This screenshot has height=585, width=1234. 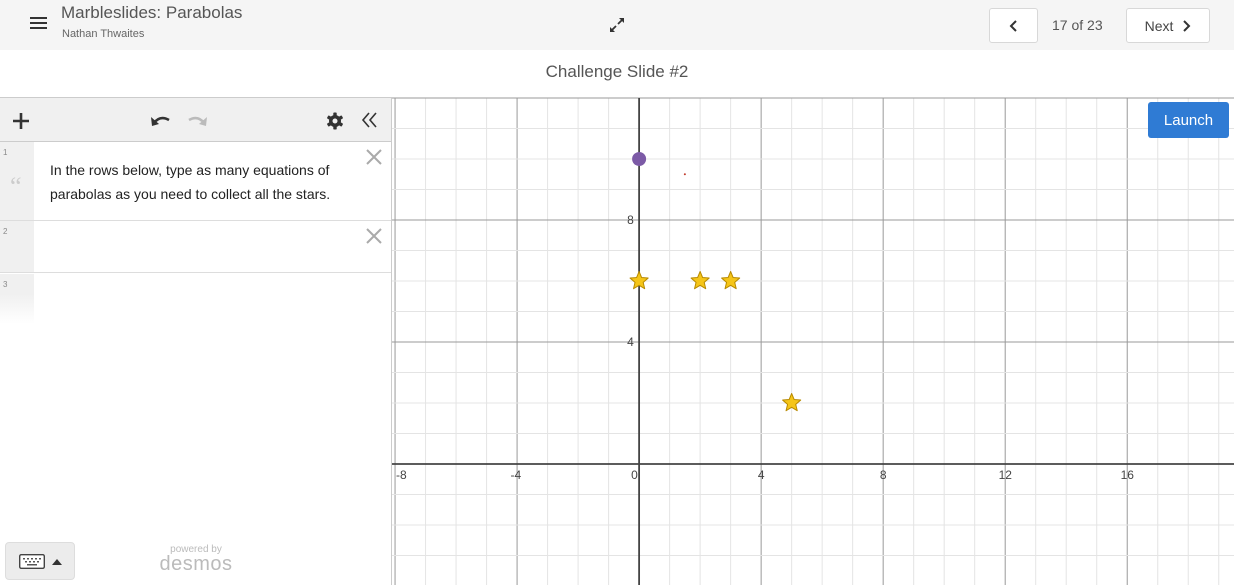 What do you see at coordinates (883, 475) in the screenshot?
I see `x-tick-label: 8` at bounding box center [883, 475].